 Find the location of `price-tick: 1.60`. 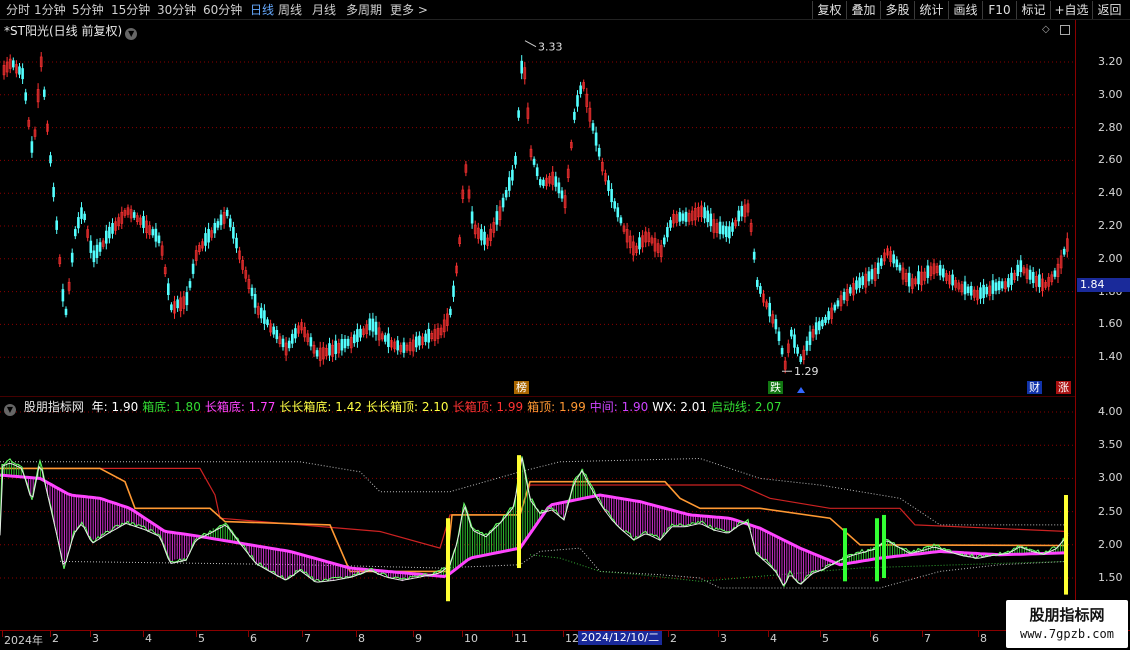

price-tick: 1.60 is located at coordinates (1110, 324).